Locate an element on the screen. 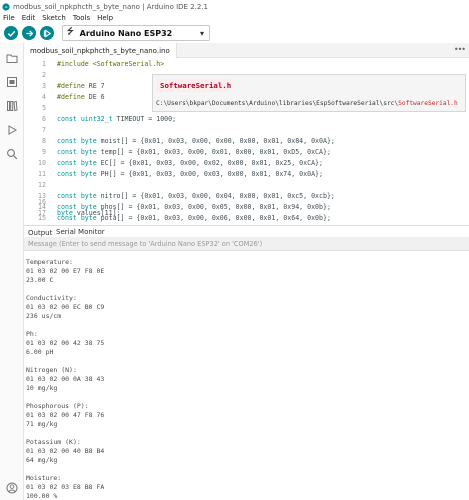 The image size is (469, 500). menu-sketch: Sketch is located at coordinates (54, 18).